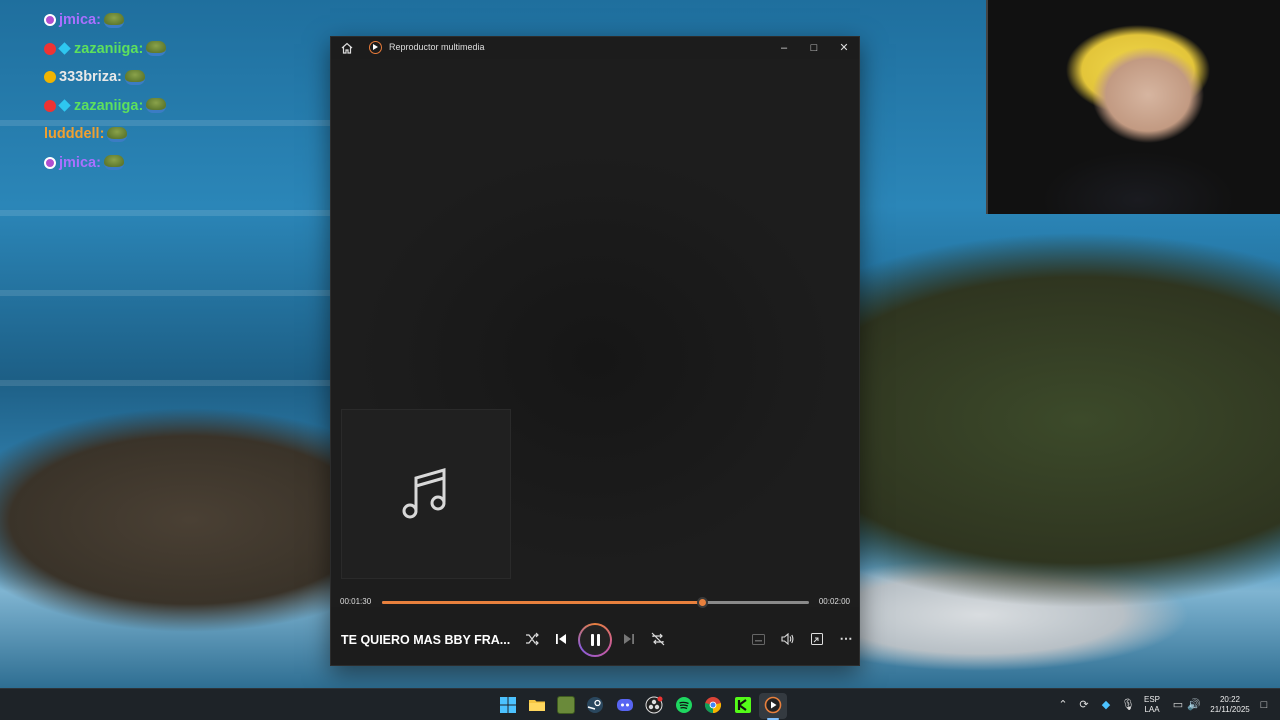  I want to click on shuffle-icon, so click(532, 639).